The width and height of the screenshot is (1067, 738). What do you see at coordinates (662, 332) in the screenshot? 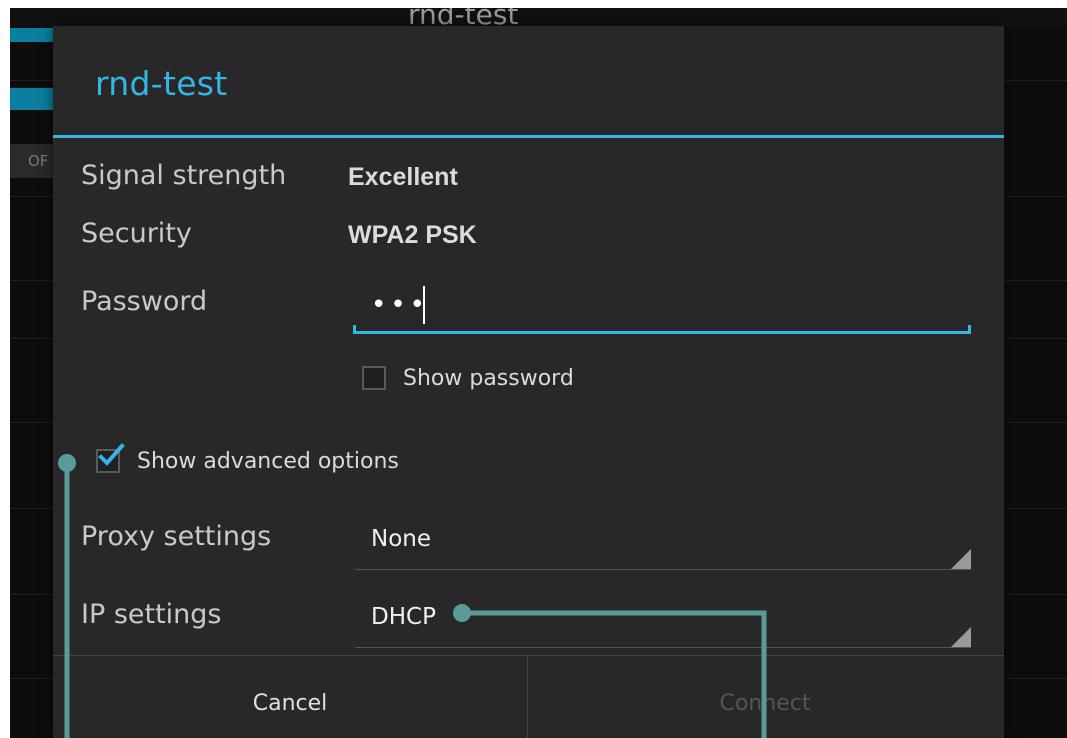
I see `input-underline` at bounding box center [662, 332].